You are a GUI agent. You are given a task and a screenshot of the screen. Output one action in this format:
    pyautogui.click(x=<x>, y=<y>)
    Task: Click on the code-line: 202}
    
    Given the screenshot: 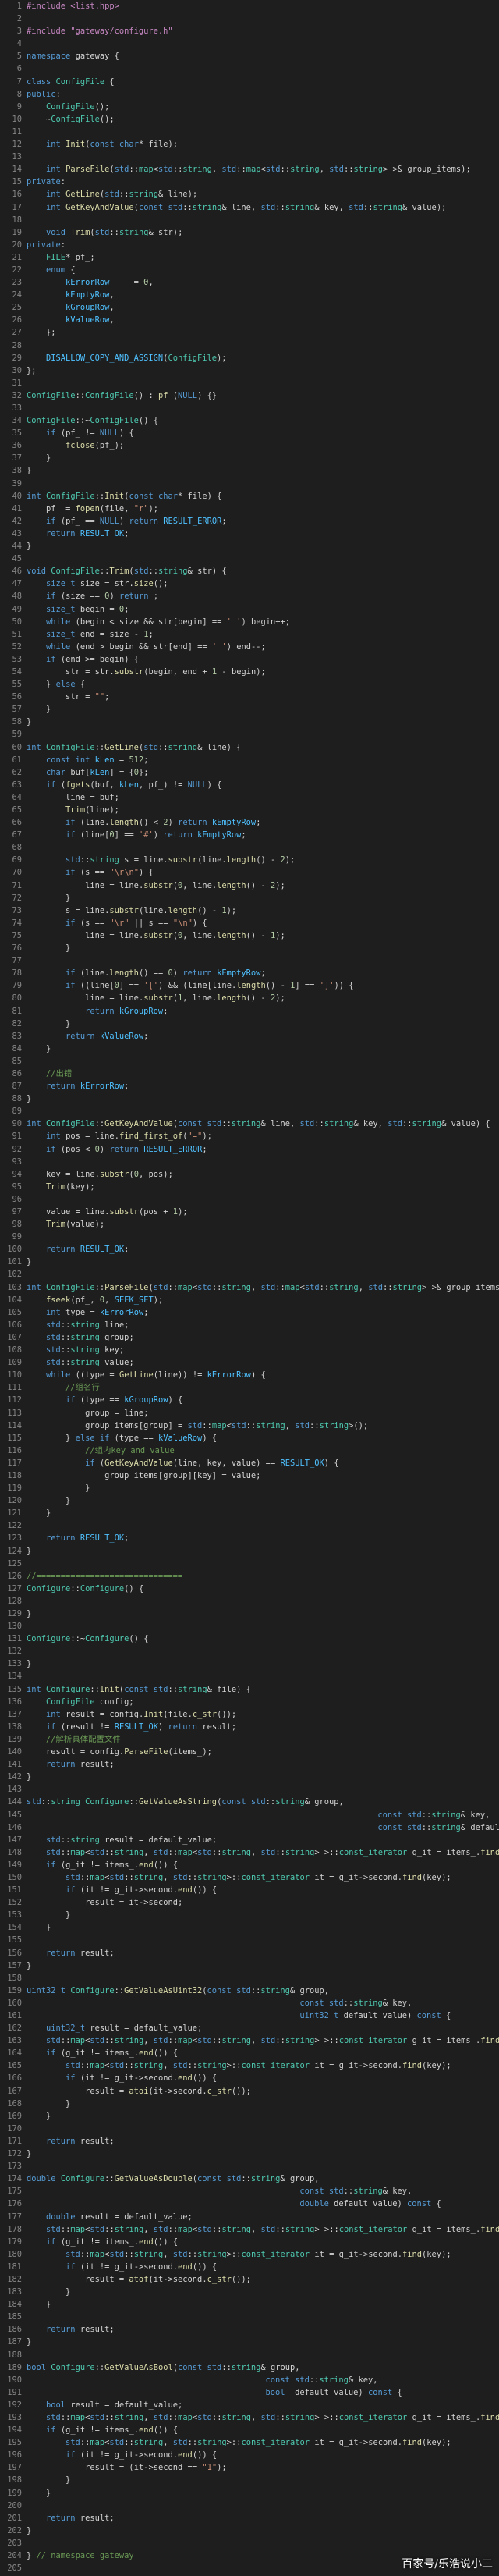 What is the action you would take?
    pyautogui.click(x=249, y=2530)
    